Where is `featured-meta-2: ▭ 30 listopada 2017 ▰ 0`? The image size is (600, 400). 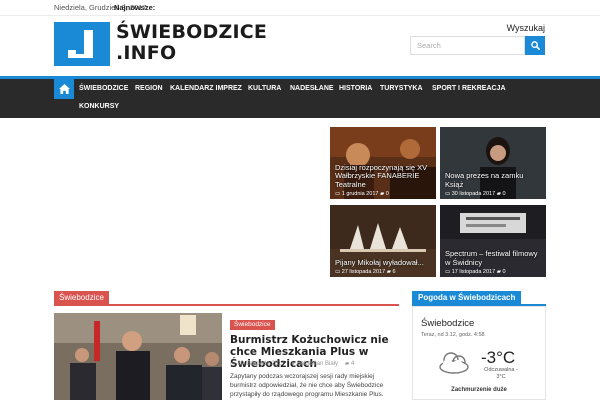 featured-meta-2: ▭ 30 listopada 2017 ▰ 0 is located at coordinates (475, 194).